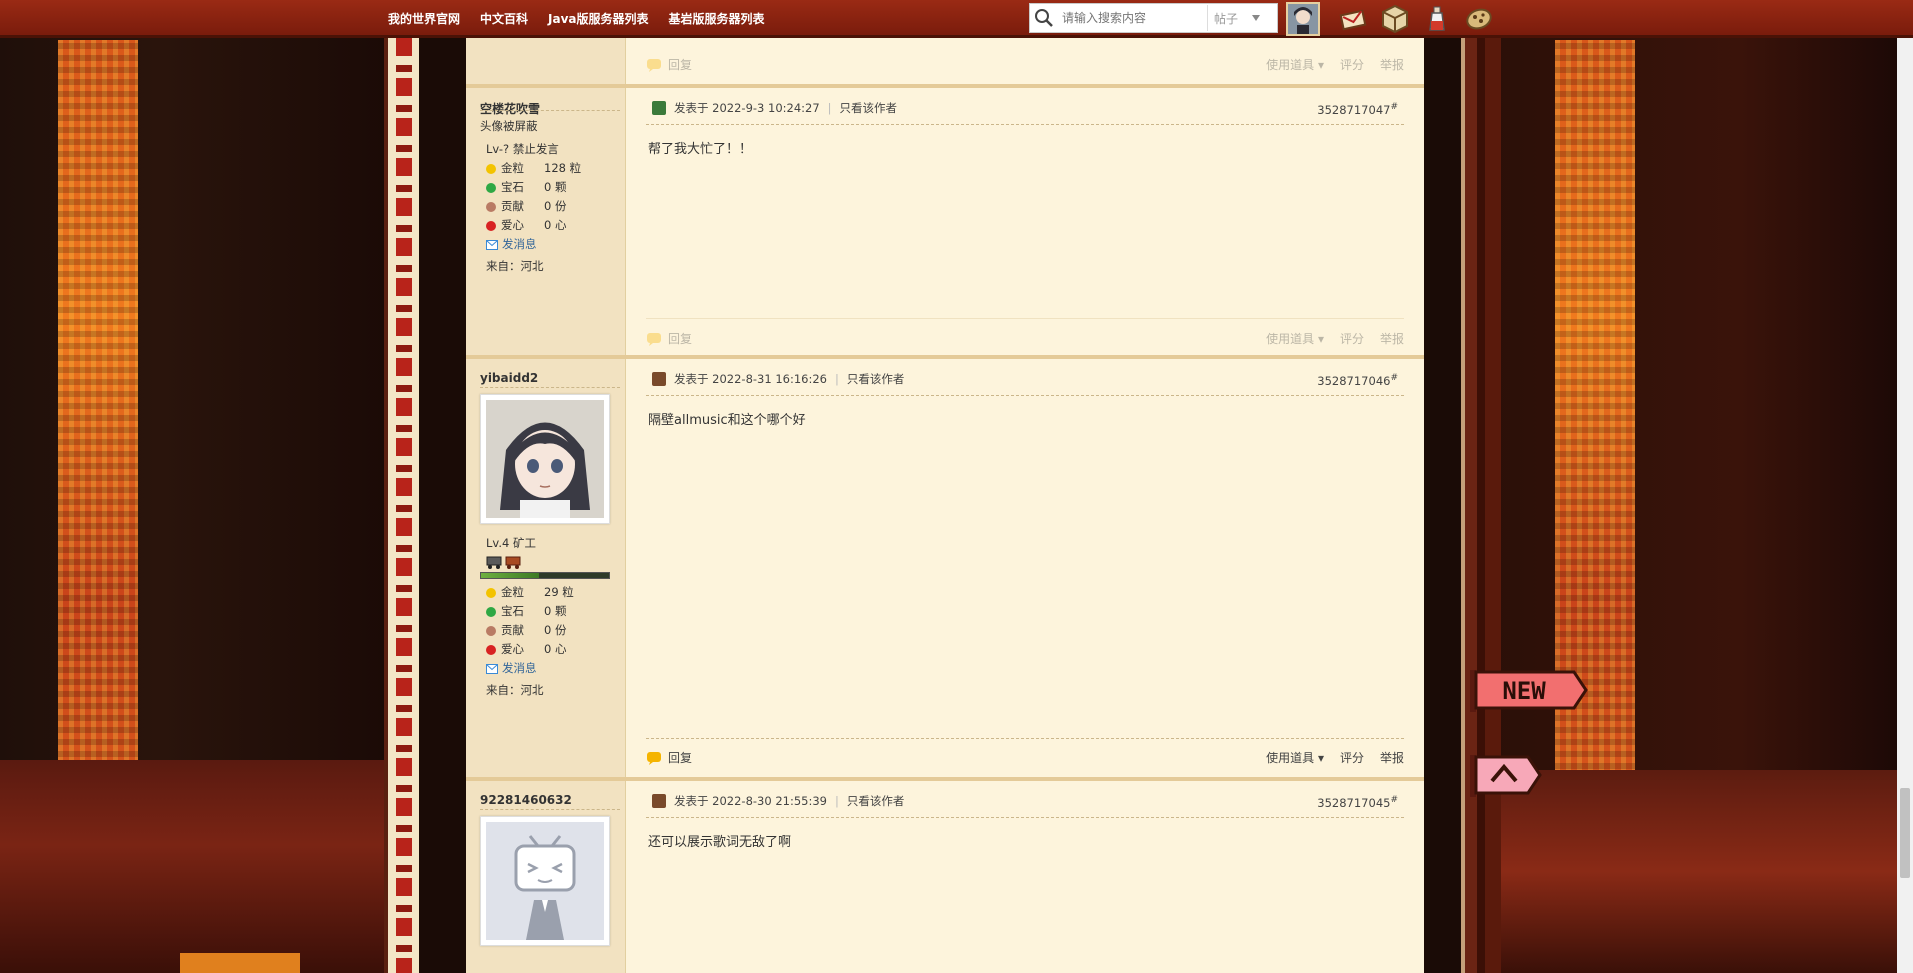  I want to click on contribution-icon, so click(491, 630).